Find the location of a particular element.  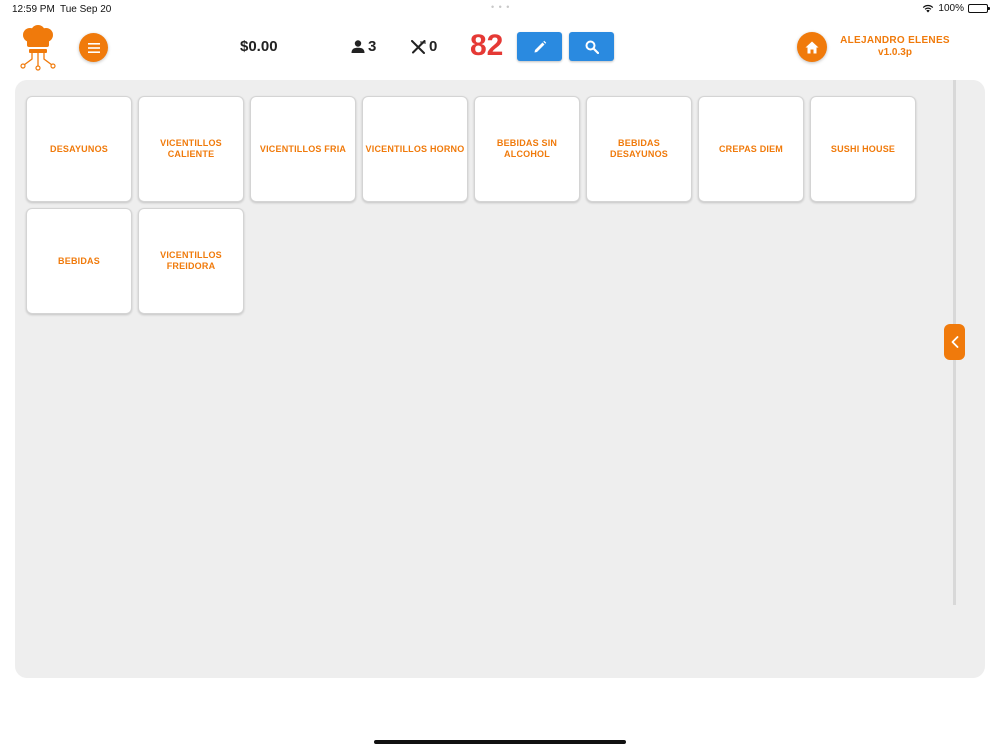

home-icon is located at coordinates (812, 47).